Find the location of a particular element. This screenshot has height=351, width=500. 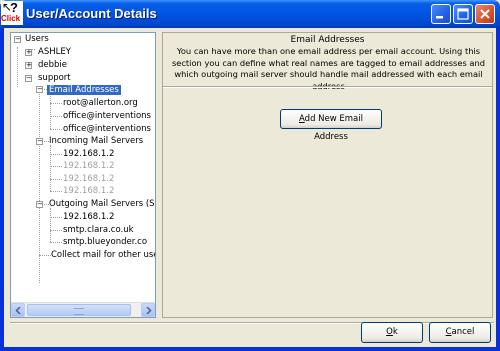

collapse-support-icon: − is located at coordinates (28, 78).